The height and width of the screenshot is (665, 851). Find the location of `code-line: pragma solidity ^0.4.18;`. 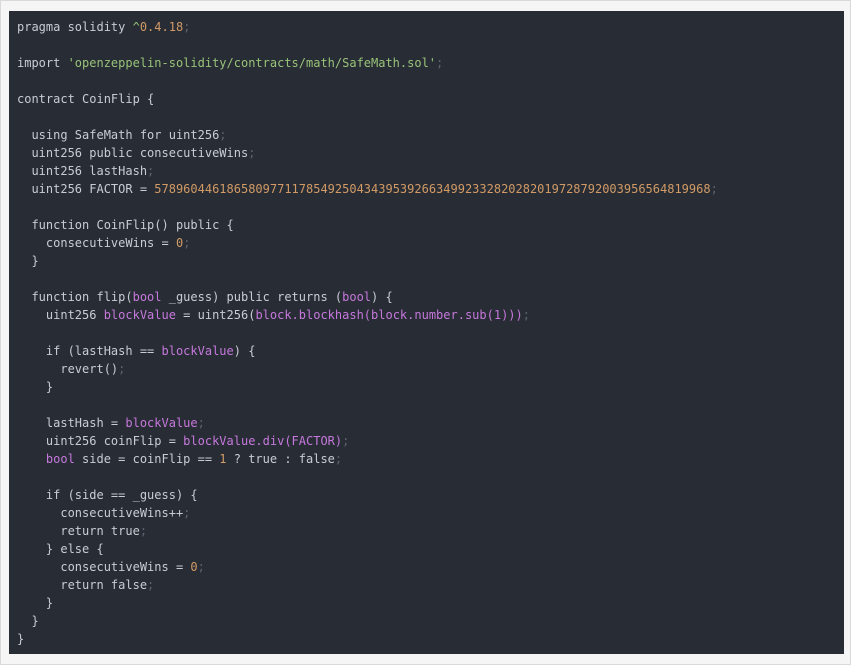

code-line: pragma solidity ^0.4.18; is located at coordinates (430, 27).